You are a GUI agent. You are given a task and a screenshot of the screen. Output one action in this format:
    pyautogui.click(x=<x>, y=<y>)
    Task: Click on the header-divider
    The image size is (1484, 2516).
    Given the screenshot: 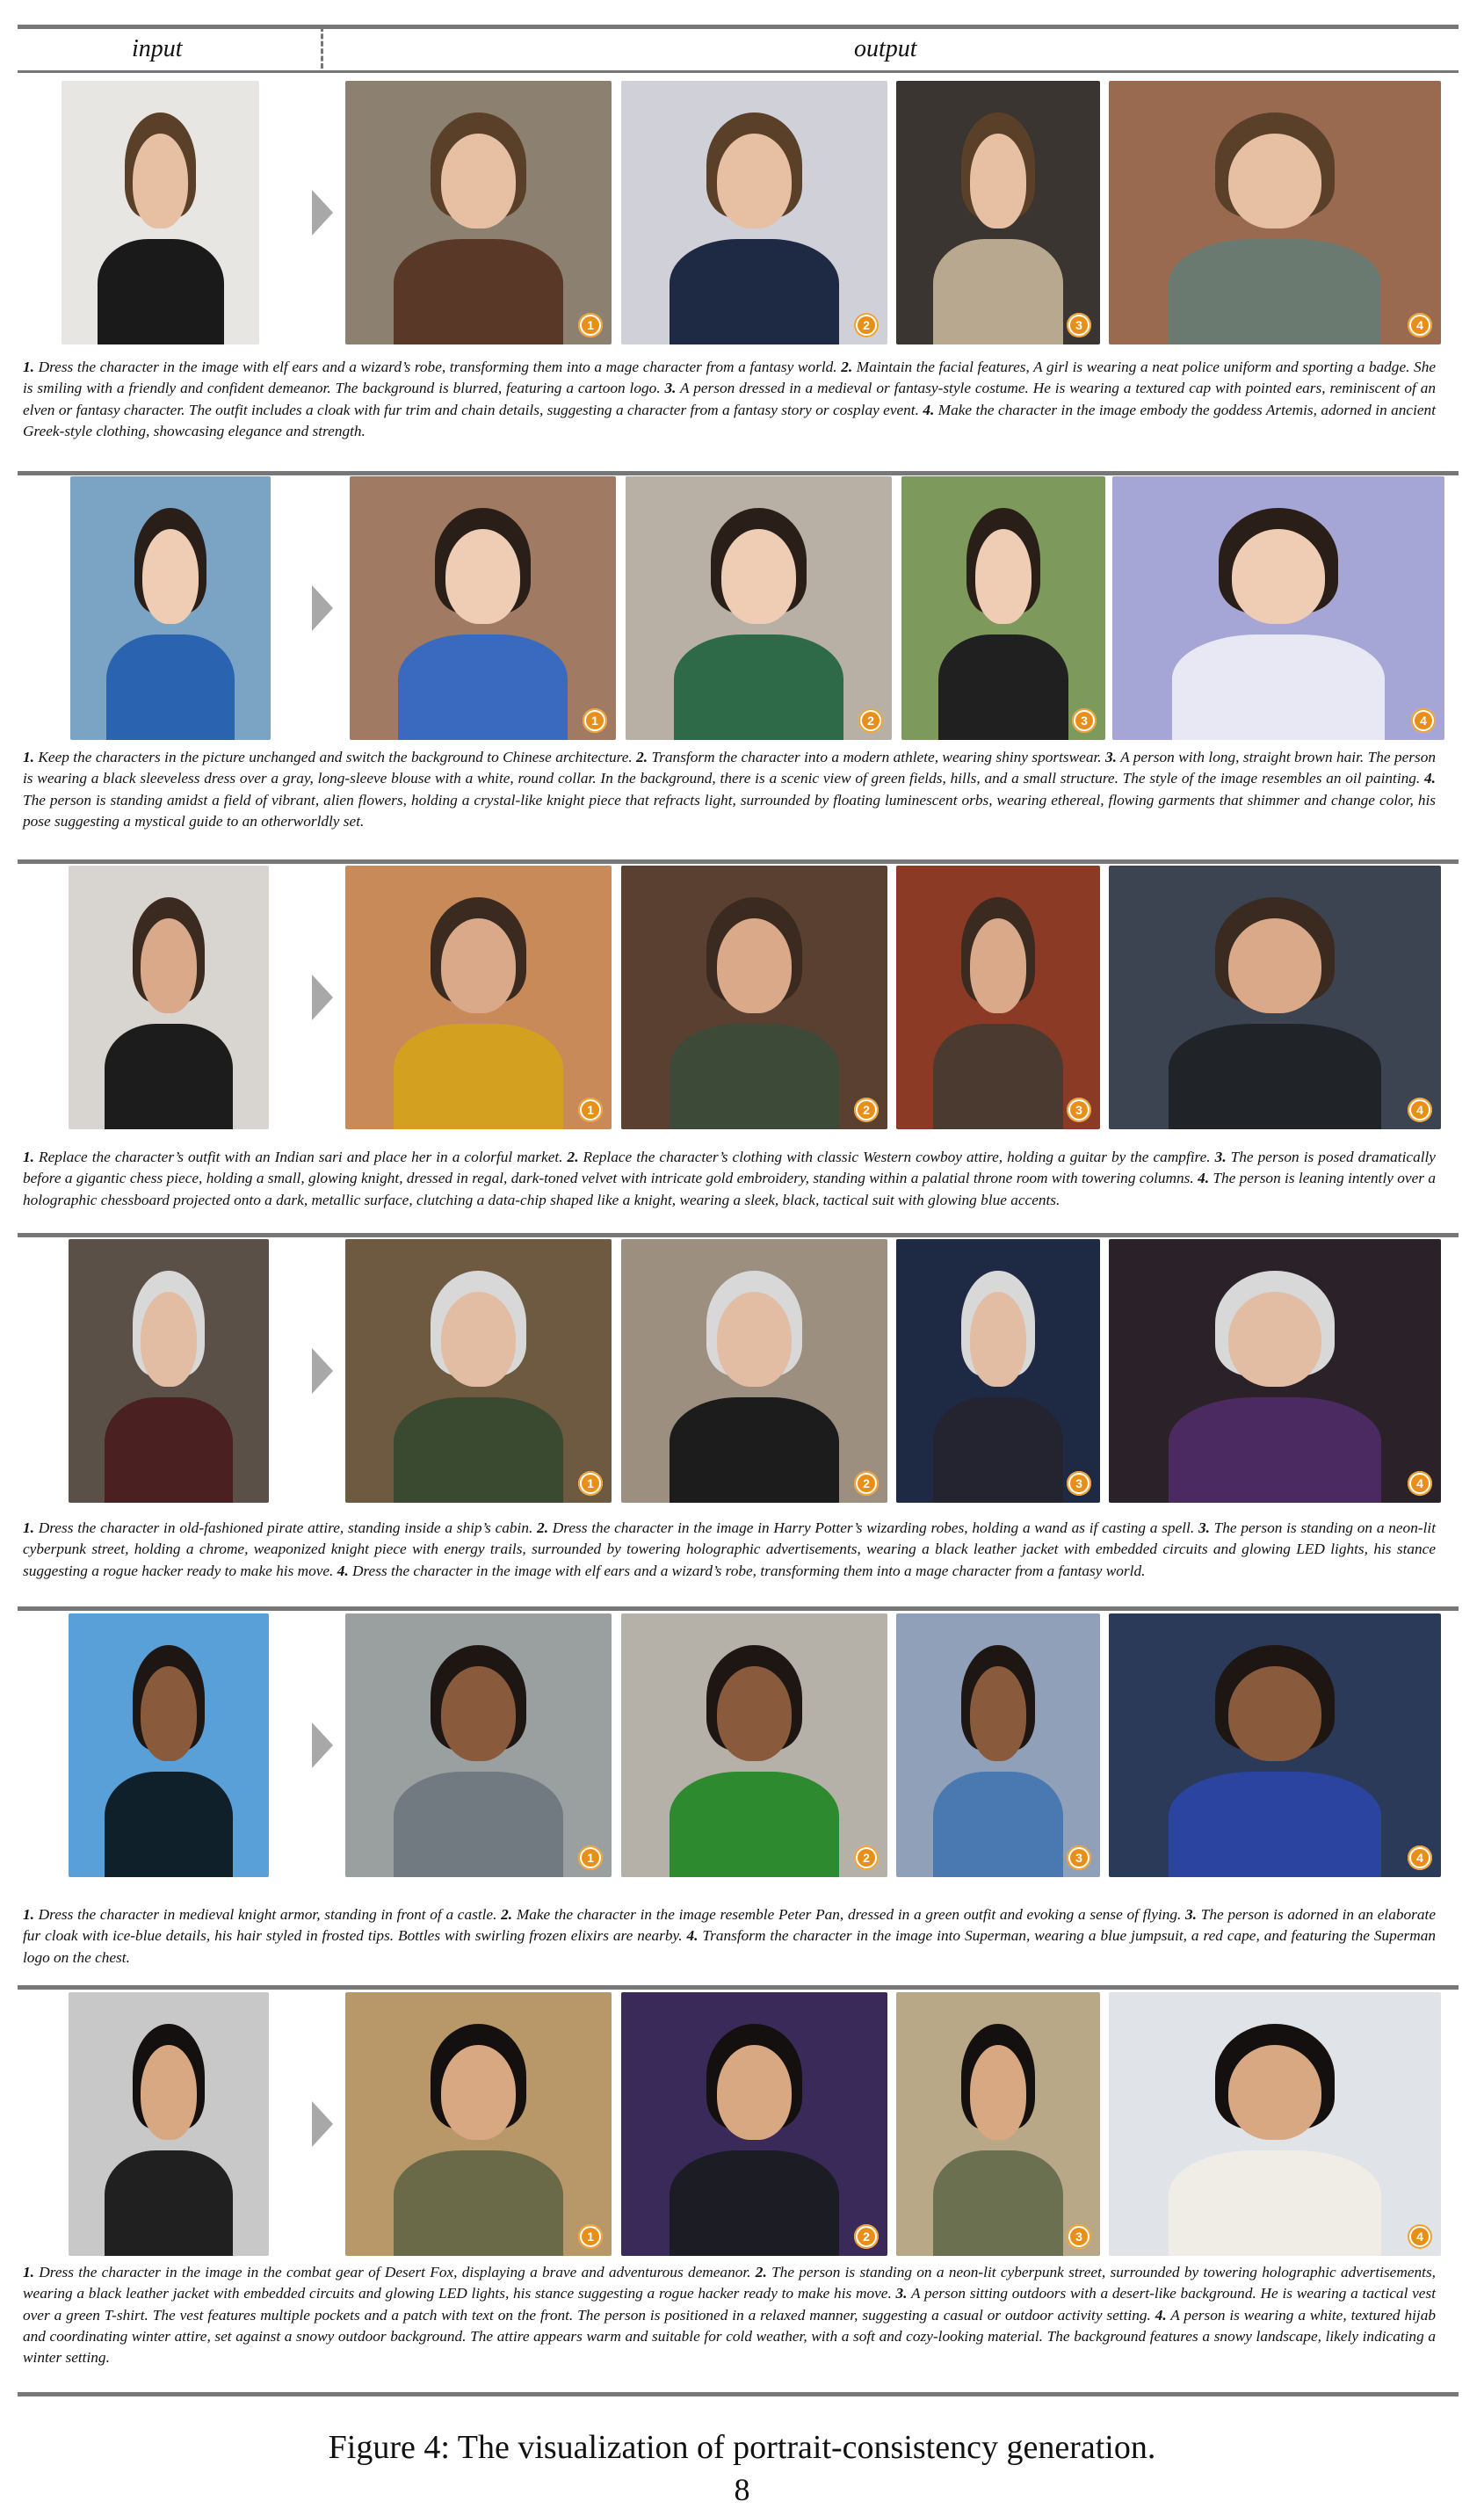 What is the action you would take?
    pyautogui.click(x=322, y=47)
    